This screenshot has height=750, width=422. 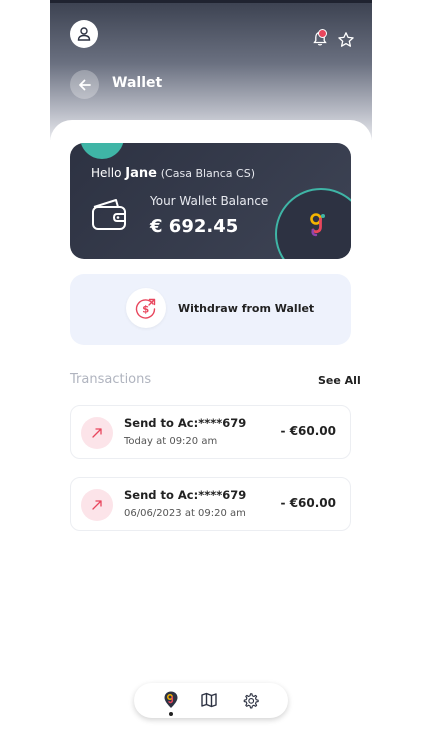 I want to click on dollar-withdraw-icon: $, so click(x=145, y=308).